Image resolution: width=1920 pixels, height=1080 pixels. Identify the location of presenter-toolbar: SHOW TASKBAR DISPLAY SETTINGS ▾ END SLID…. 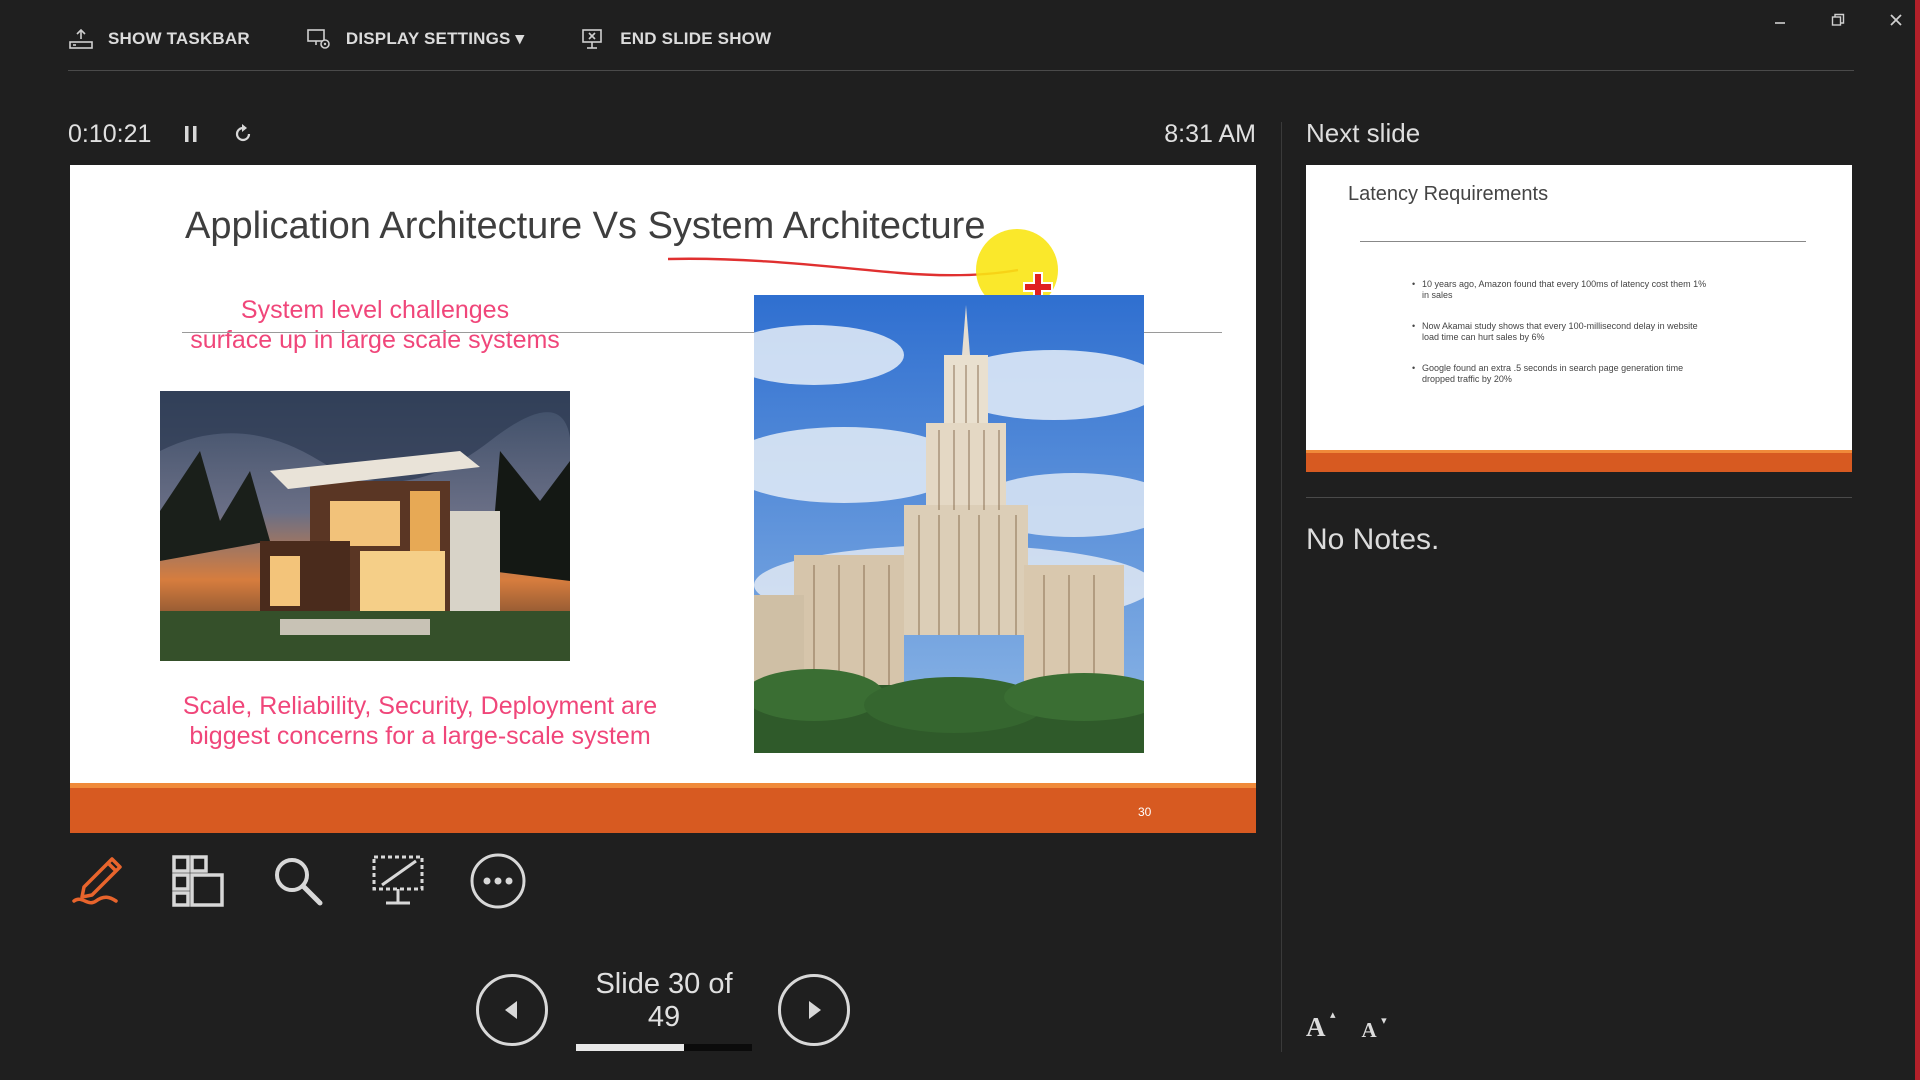
(419, 39).